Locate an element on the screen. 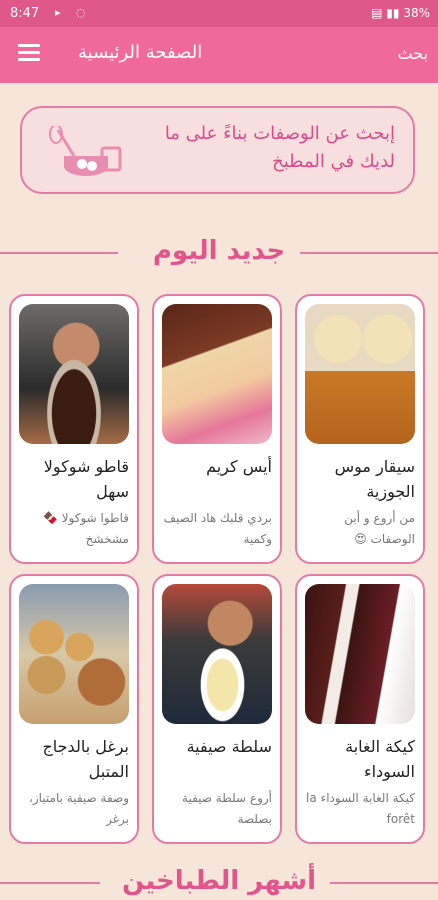  section-title: أشهر الطباخين is located at coordinates (219, 881).